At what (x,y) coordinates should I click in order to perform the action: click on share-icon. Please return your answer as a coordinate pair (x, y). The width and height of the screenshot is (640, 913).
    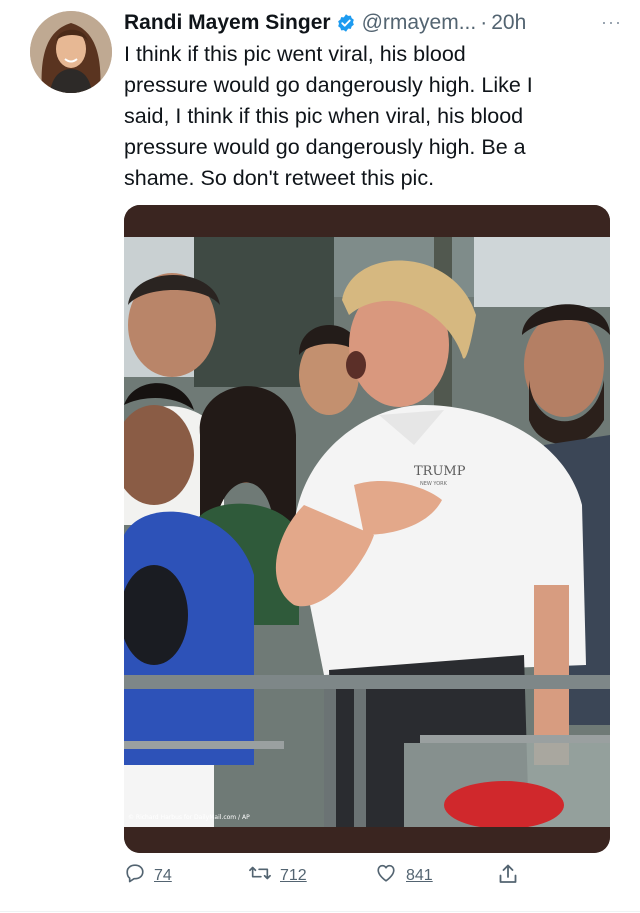
    Looking at the image, I should click on (508, 876).